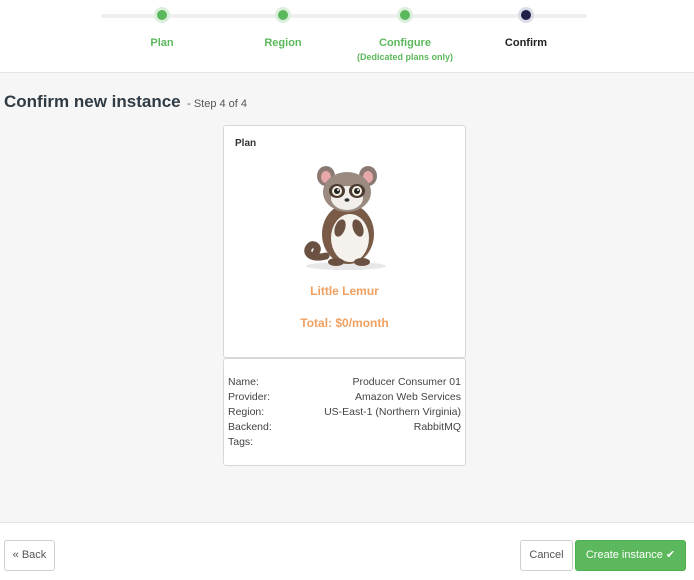 This screenshot has width=694, height=580. I want to click on detail-value: US-East-1 (Northern Virginia), so click(392, 412).